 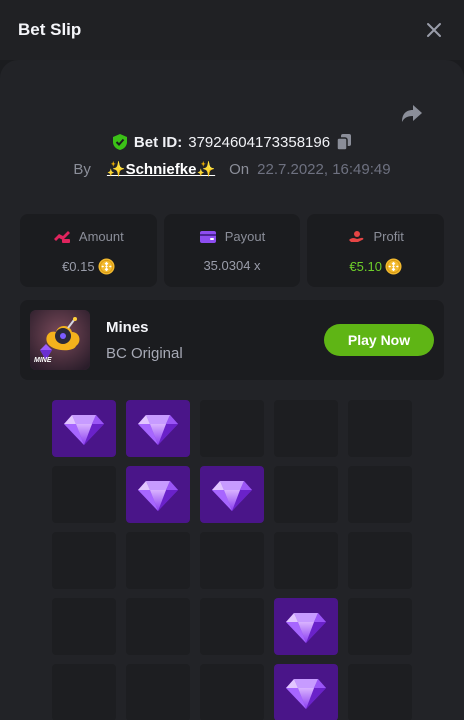 What do you see at coordinates (412, 113) in the screenshot?
I see `share-icon` at bounding box center [412, 113].